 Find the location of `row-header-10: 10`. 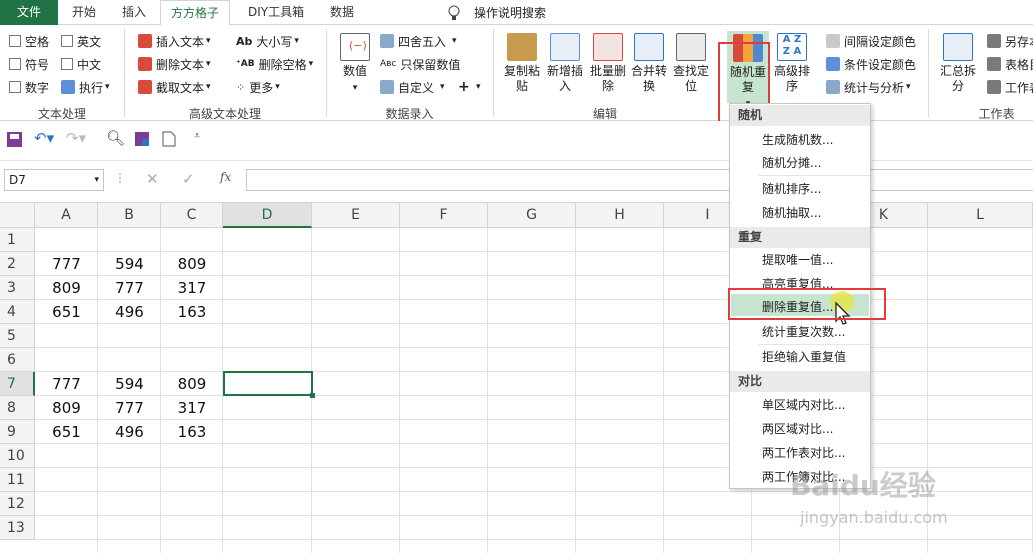

row-header-10: 10 is located at coordinates (17, 456).